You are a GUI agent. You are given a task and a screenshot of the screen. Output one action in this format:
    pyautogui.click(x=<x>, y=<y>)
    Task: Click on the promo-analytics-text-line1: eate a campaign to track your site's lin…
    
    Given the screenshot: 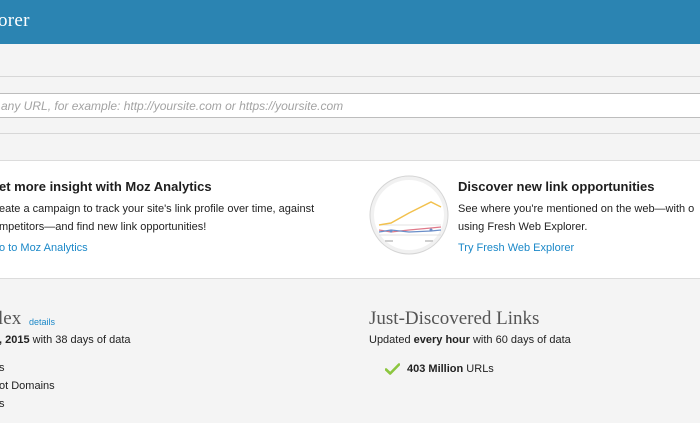 What is the action you would take?
    pyautogui.click(x=157, y=209)
    